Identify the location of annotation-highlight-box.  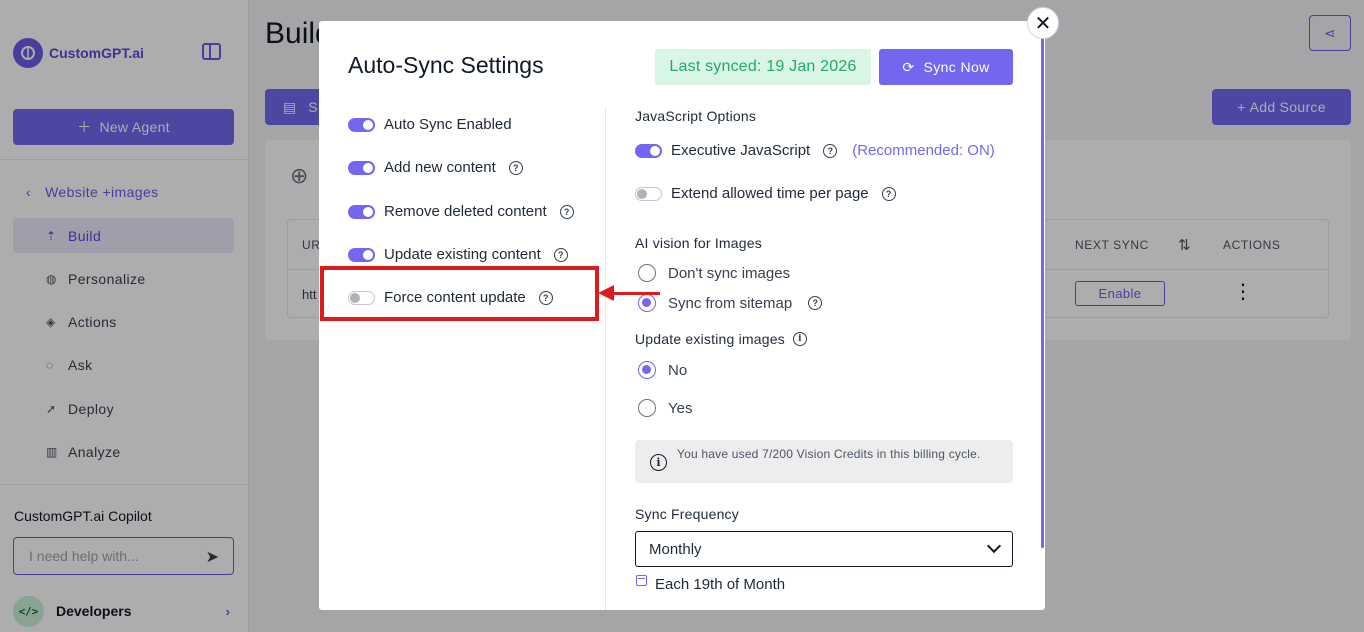
(459, 293).